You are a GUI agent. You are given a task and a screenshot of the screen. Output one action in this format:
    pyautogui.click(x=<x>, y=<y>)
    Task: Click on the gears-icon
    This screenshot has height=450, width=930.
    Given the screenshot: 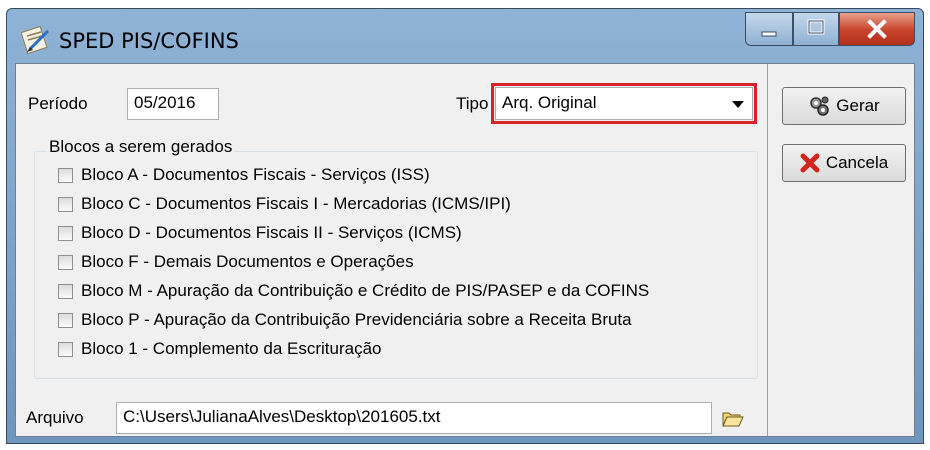 What is the action you would take?
    pyautogui.click(x=820, y=106)
    